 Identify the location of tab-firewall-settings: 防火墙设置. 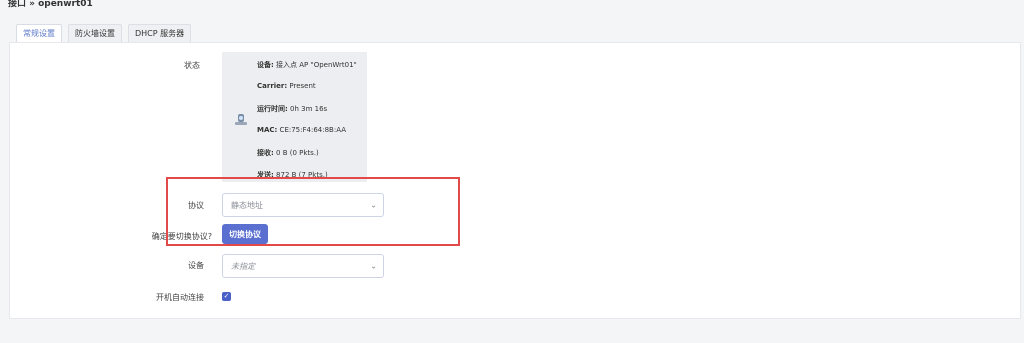
(95, 33).